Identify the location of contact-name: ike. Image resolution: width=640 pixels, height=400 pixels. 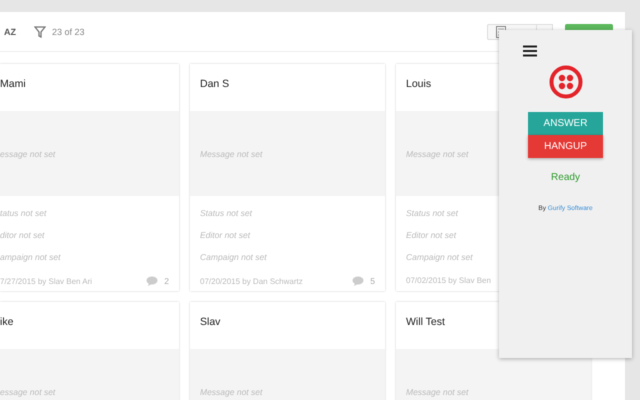
(7, 322).